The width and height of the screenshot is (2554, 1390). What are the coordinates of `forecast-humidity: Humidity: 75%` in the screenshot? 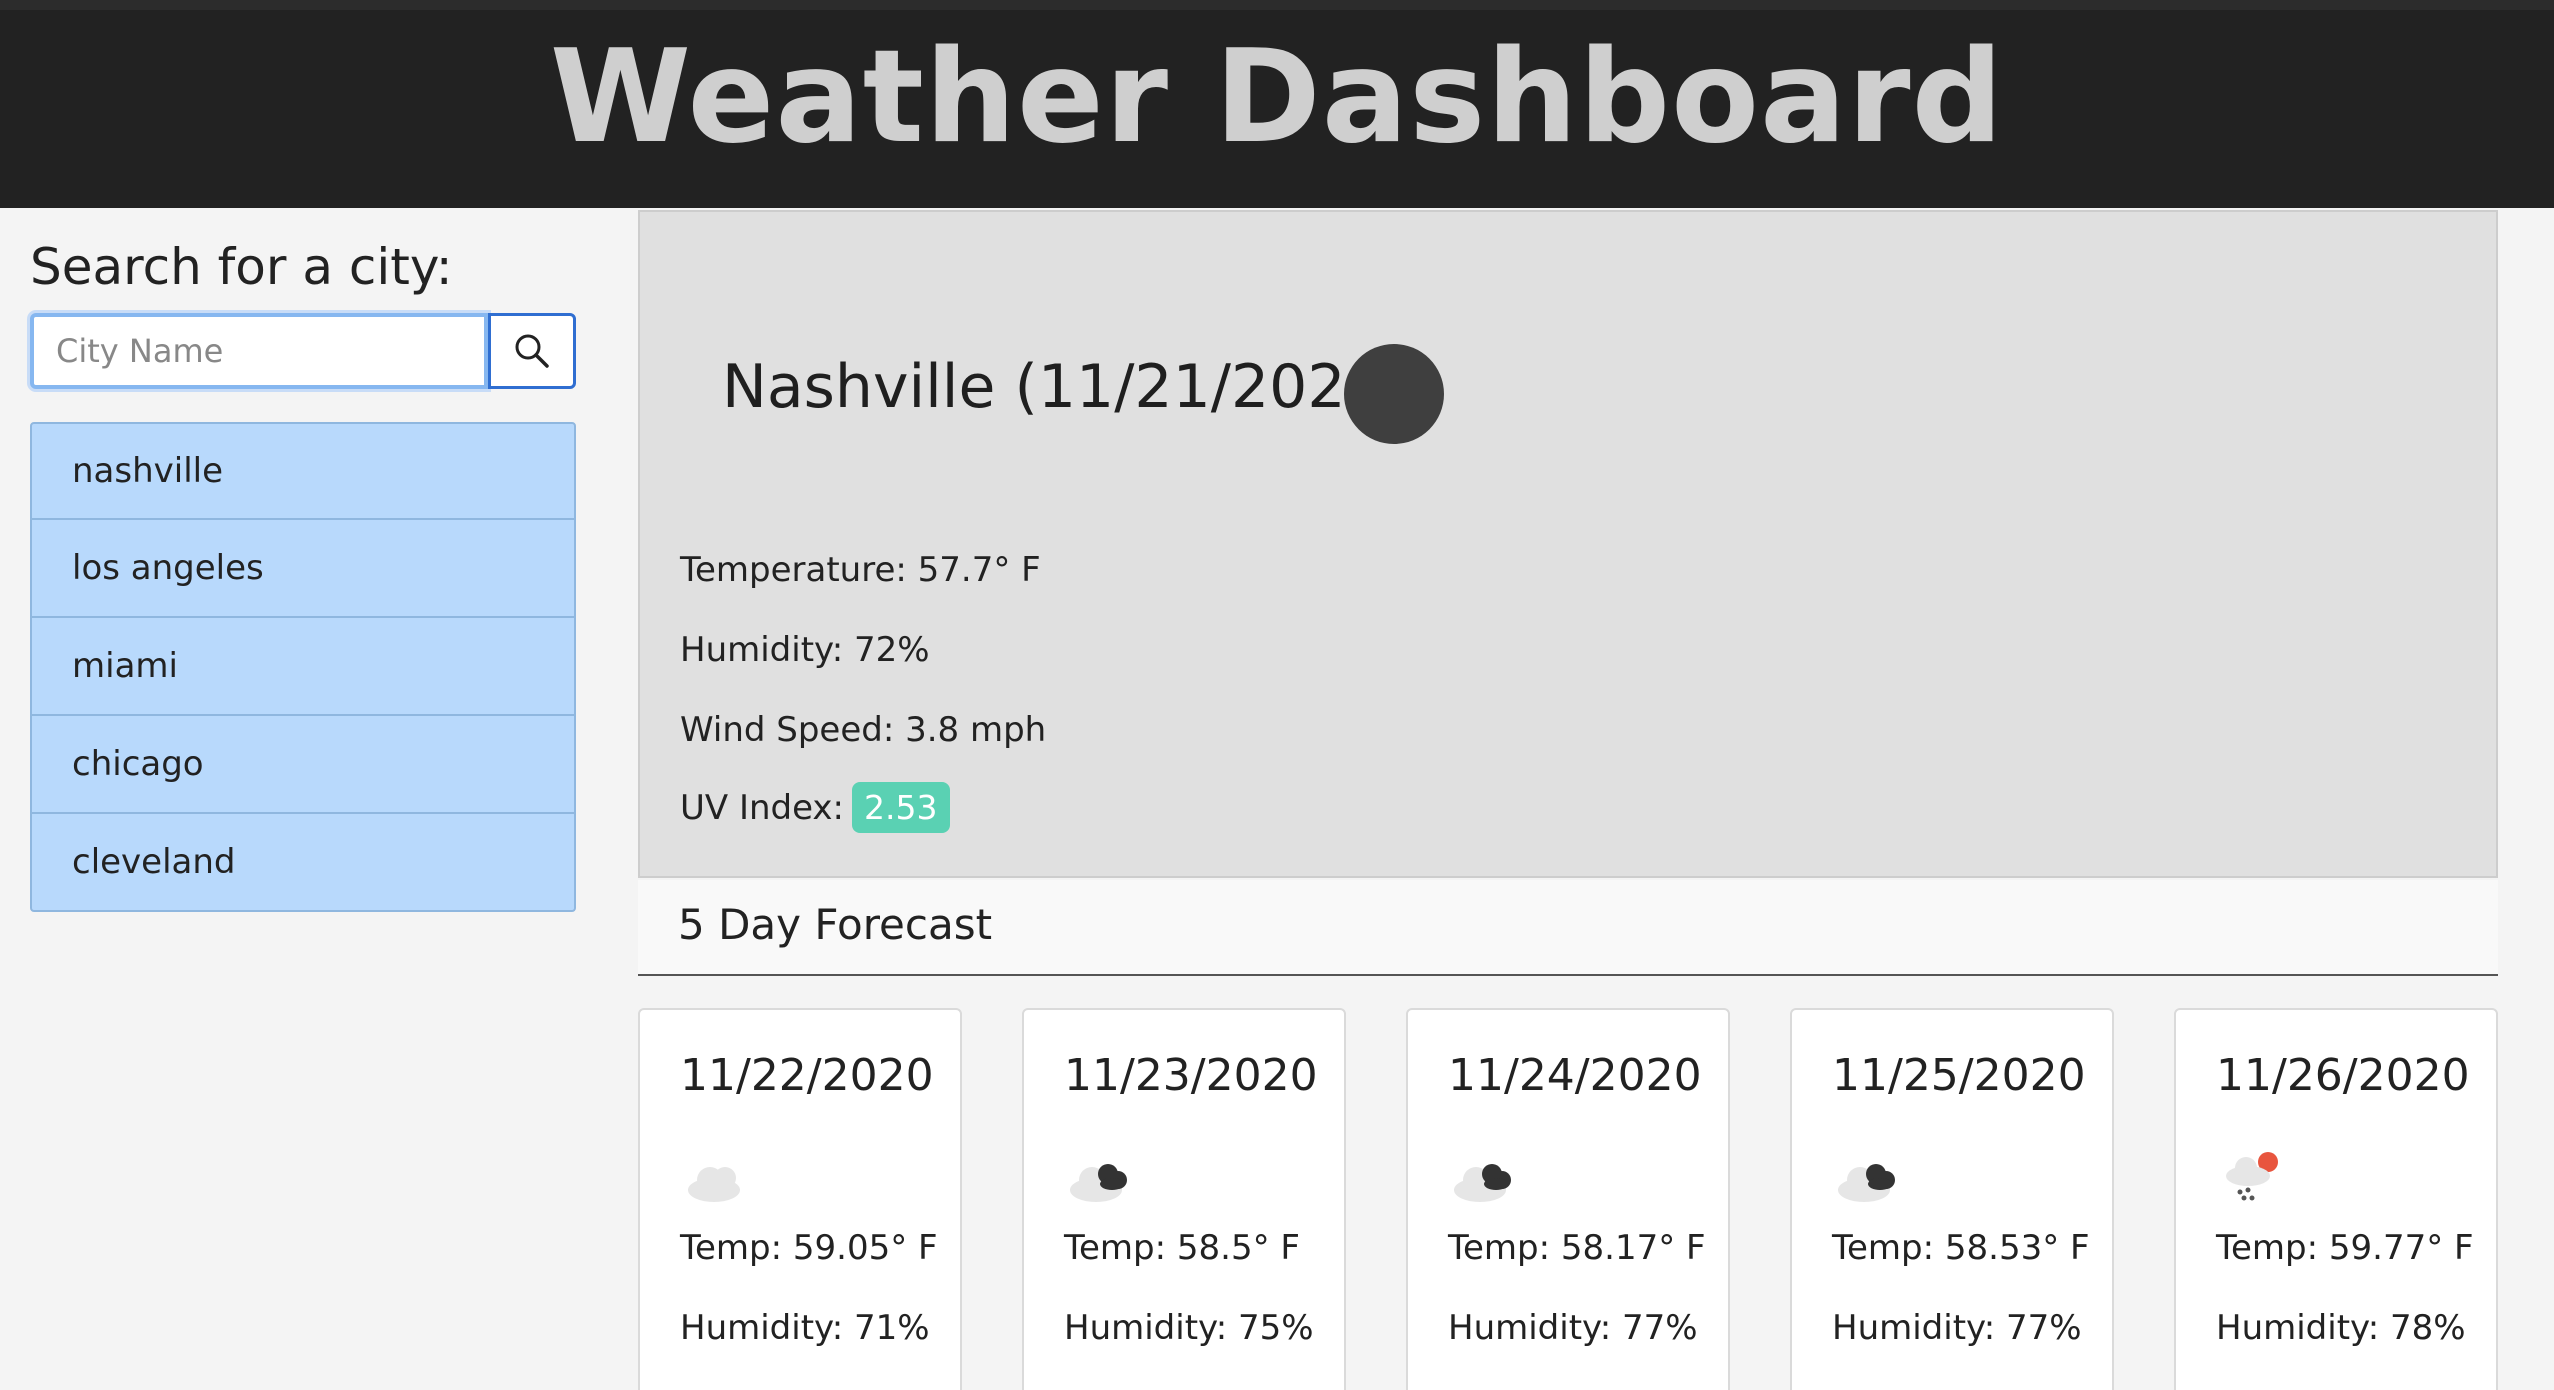 It's located at (1189, 1328).